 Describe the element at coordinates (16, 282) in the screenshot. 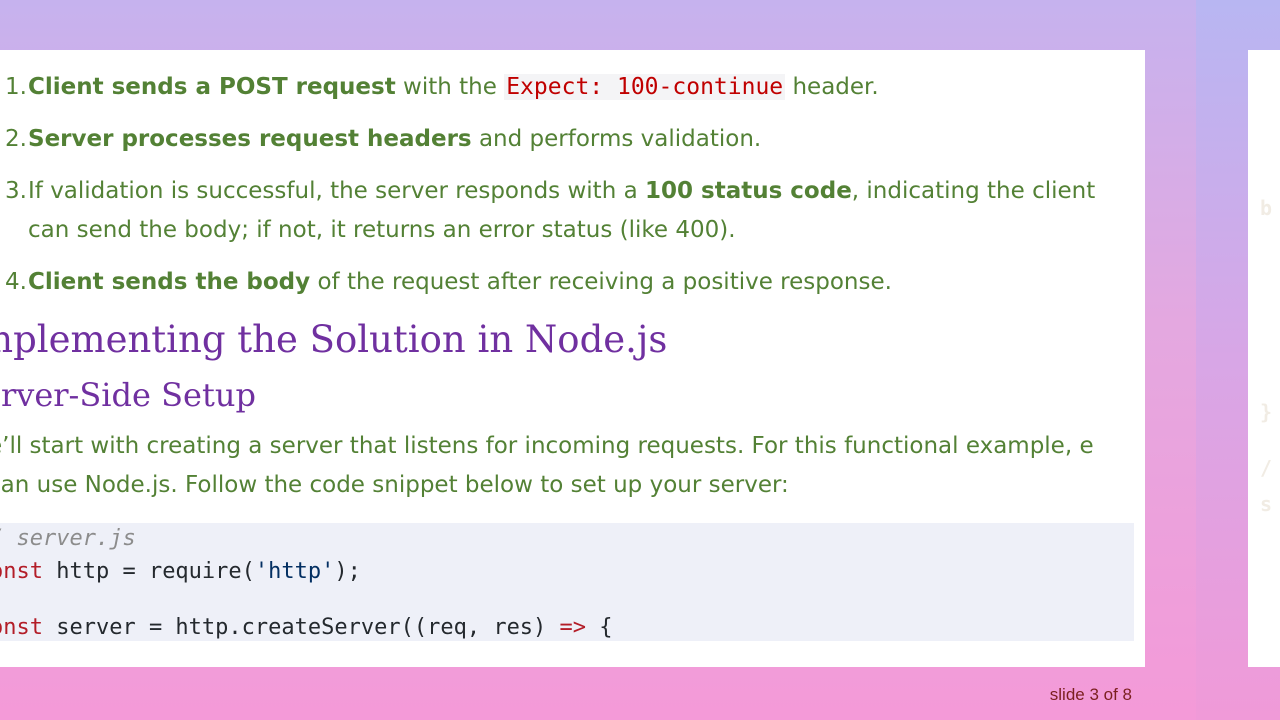

I see `step-number: 4.` at that location.